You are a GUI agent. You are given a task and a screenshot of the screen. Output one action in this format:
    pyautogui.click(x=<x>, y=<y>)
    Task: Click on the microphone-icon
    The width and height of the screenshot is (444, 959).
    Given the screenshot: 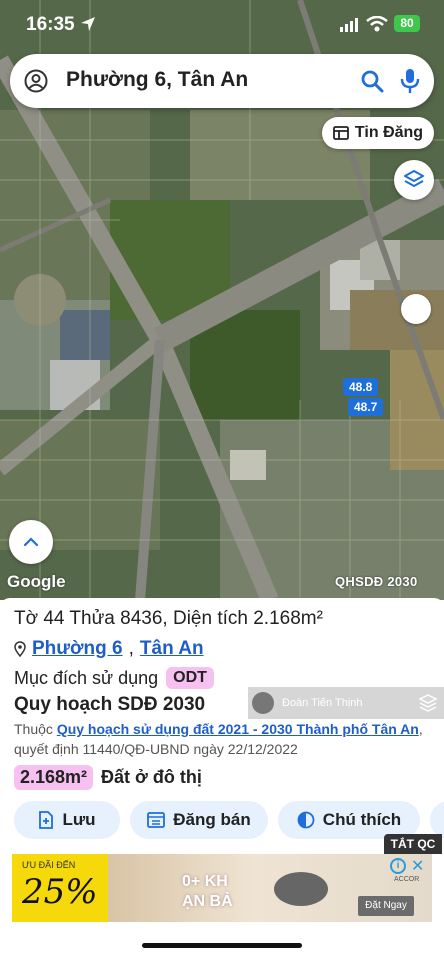 What is the action you would take?
    pyautogui.click(x=410, y=81)
    